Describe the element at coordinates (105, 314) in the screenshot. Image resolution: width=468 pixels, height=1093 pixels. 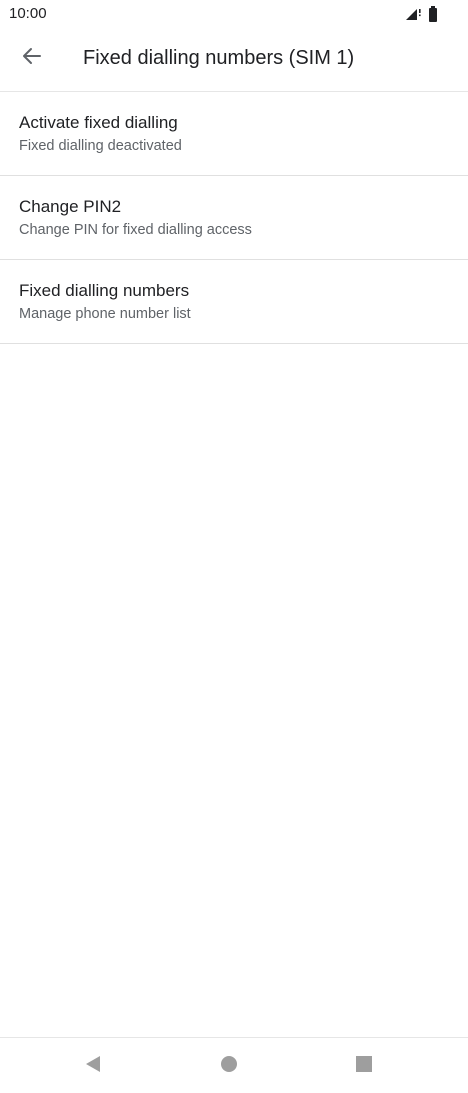
I see `setting-subtitle: Manage phone number list` at that location.